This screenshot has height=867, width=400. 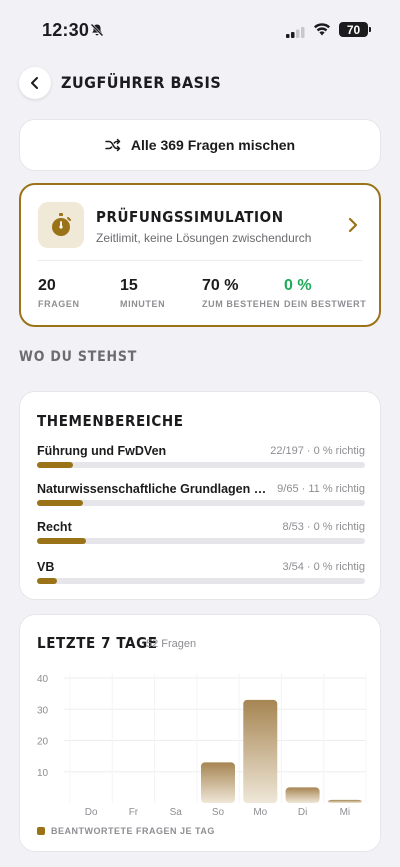 I want to click on topic-name: VB, so click(x=46, y=567).